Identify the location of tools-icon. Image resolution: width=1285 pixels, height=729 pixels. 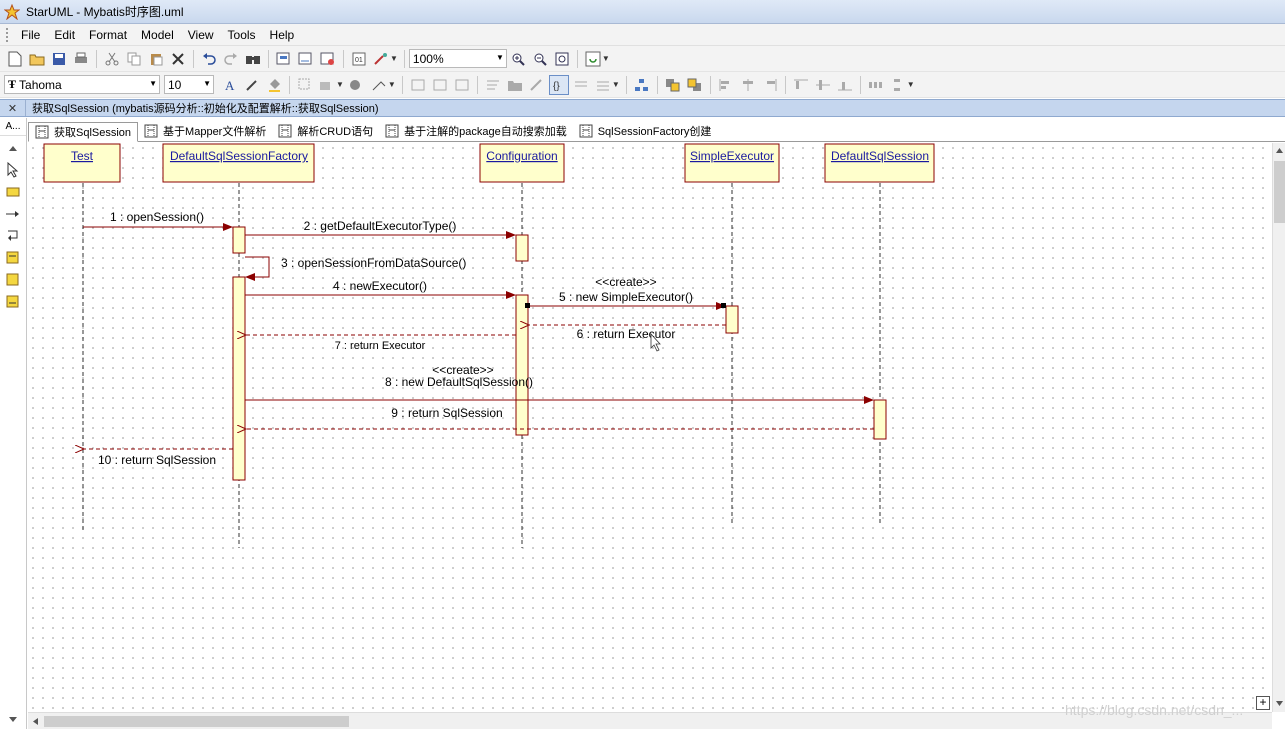
(381, 59).